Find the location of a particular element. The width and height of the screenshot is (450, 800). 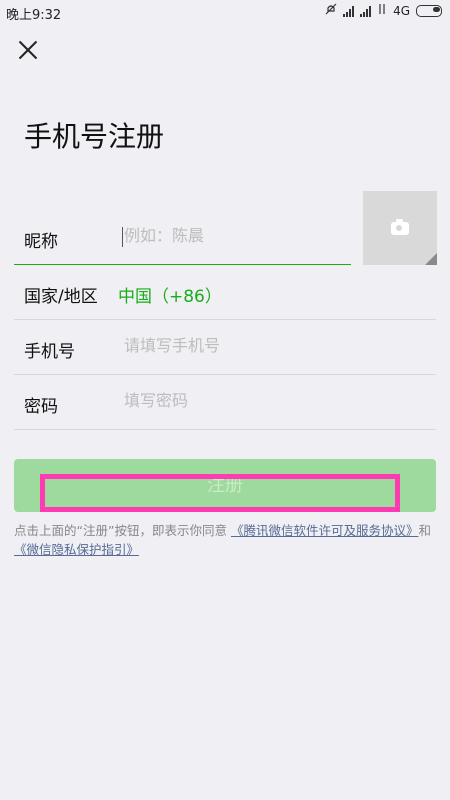

camera-icon is located at coordinates (400, 227).